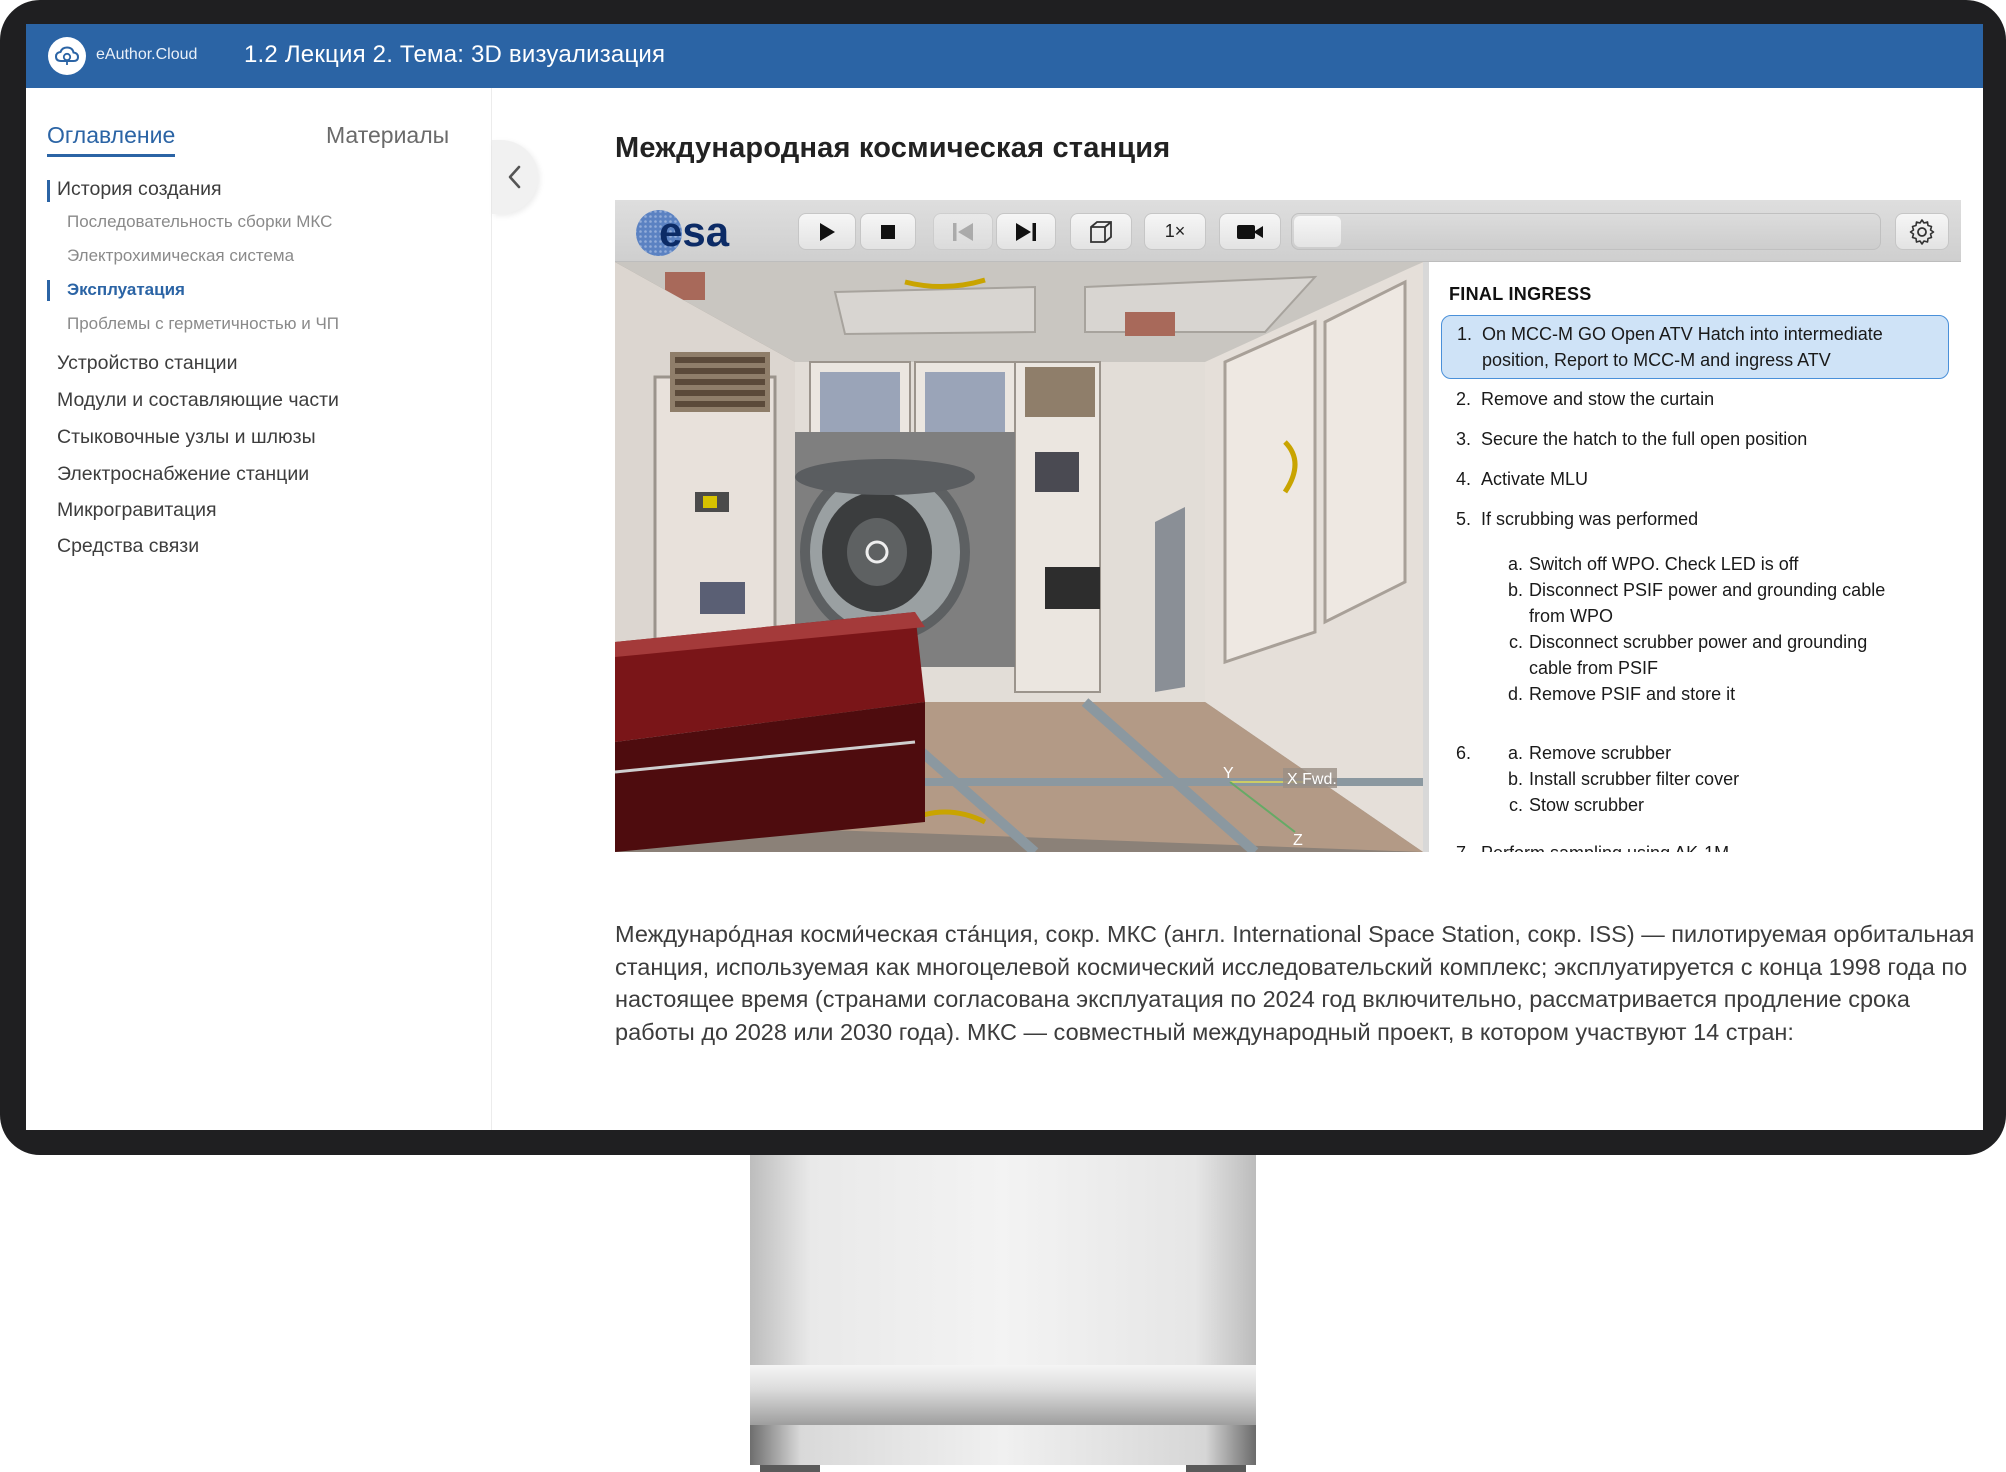  Describe the element at coordinates (1312, 779) in the screenshot. I see `axis-label-x: X Fwd.` at that location.